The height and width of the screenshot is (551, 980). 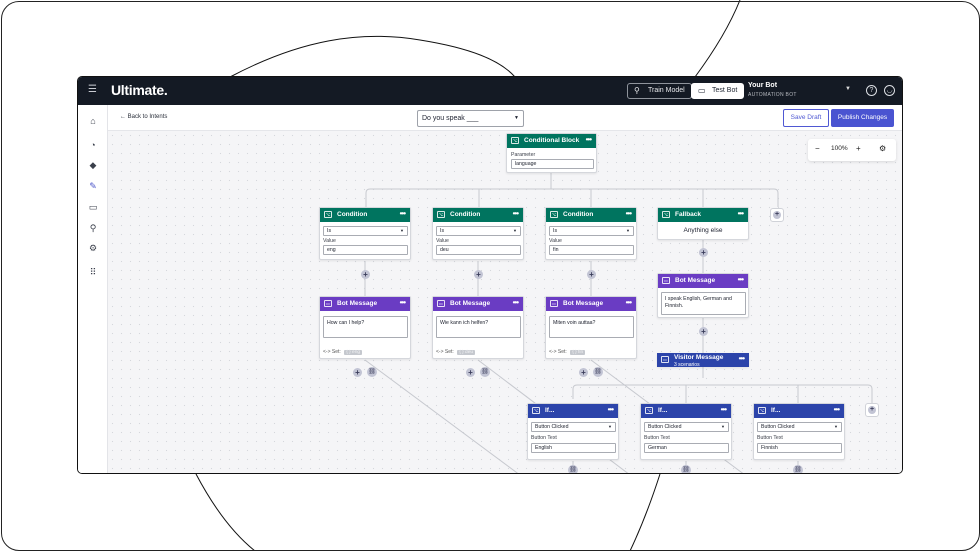 I want to click on publish-changes-button: Publish Changes, so click(x=862, y=118).